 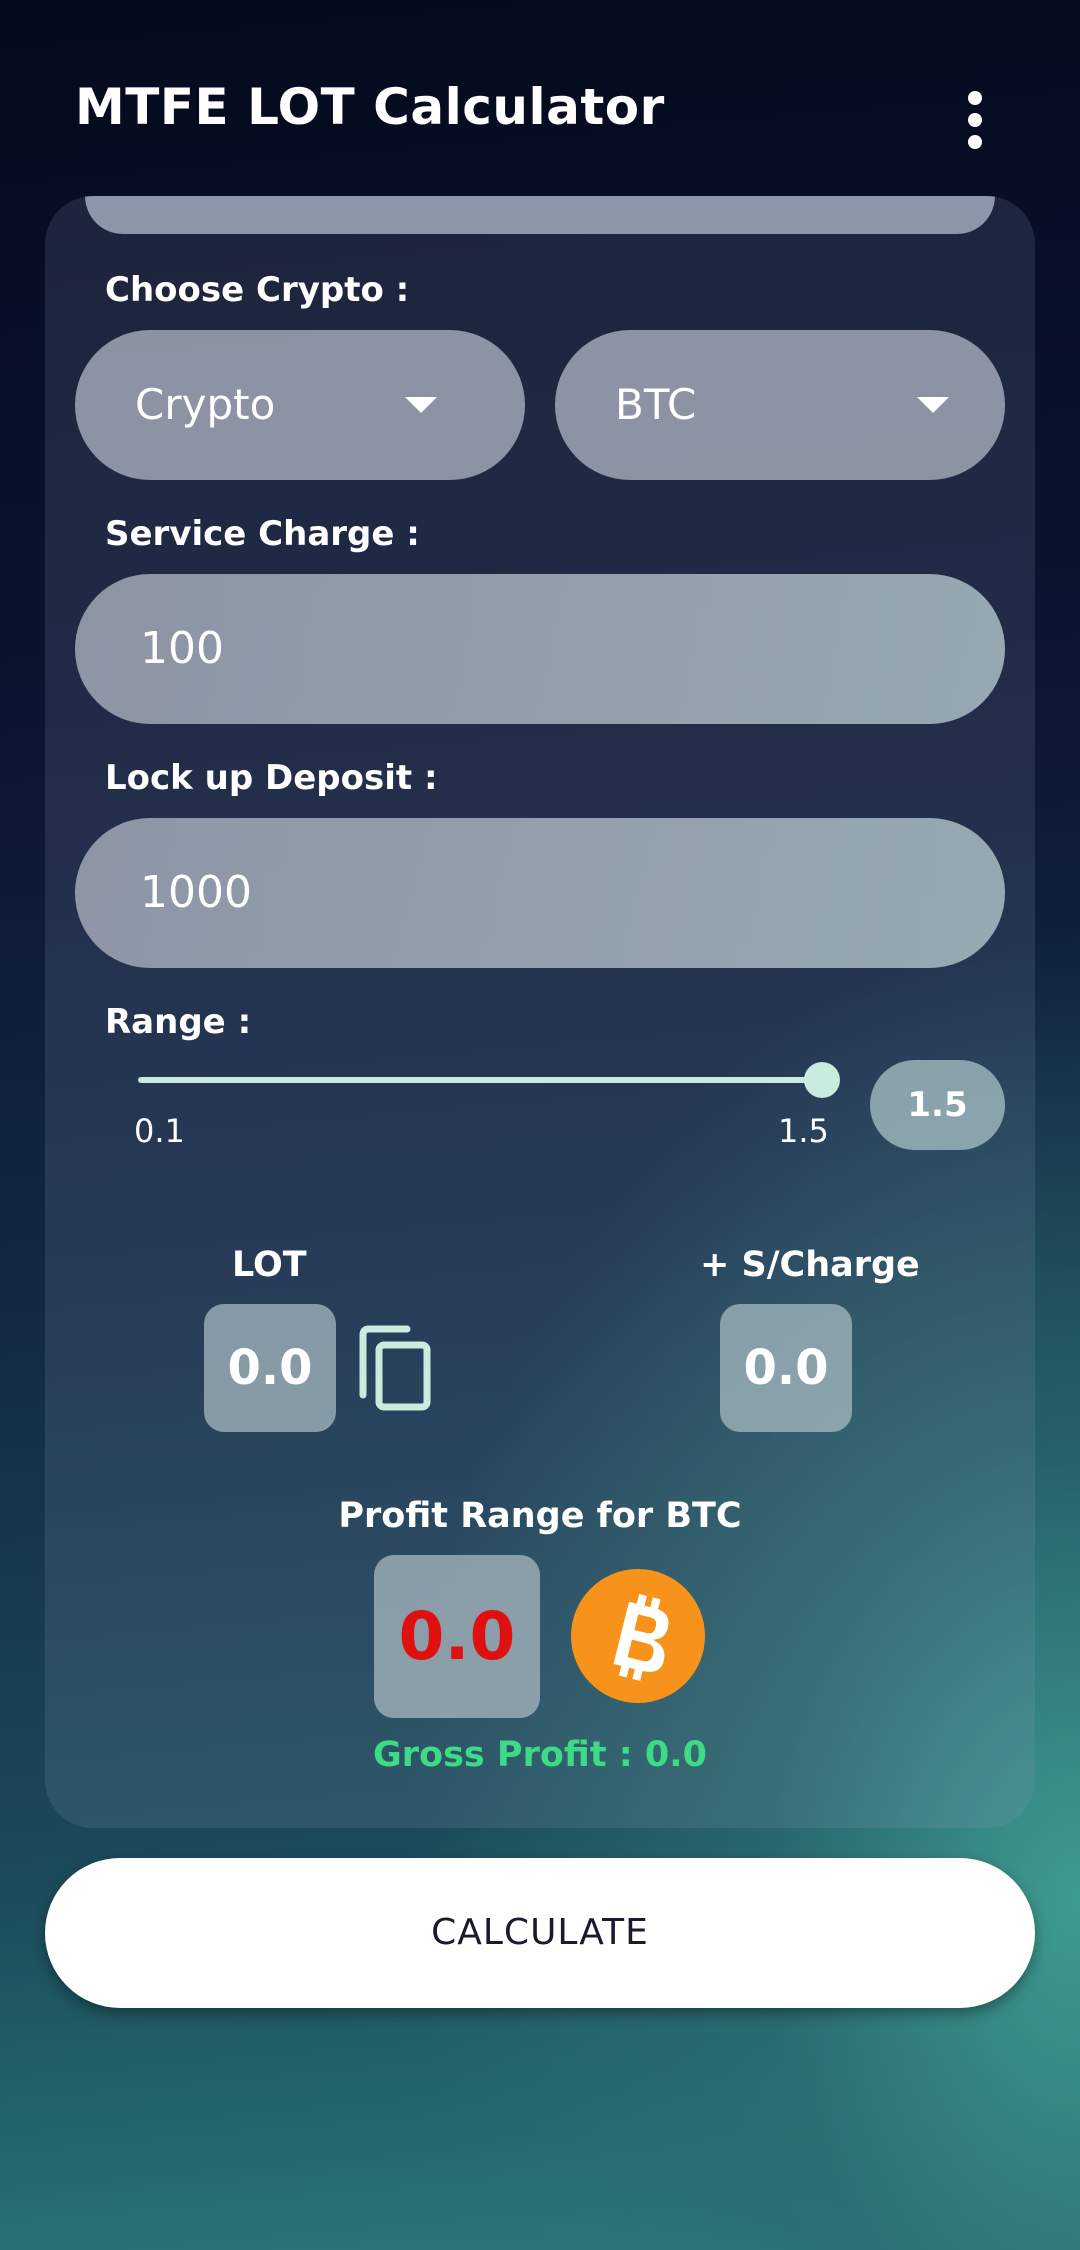 I want to click on content-copy-icon, so click(x=395, y=1370).